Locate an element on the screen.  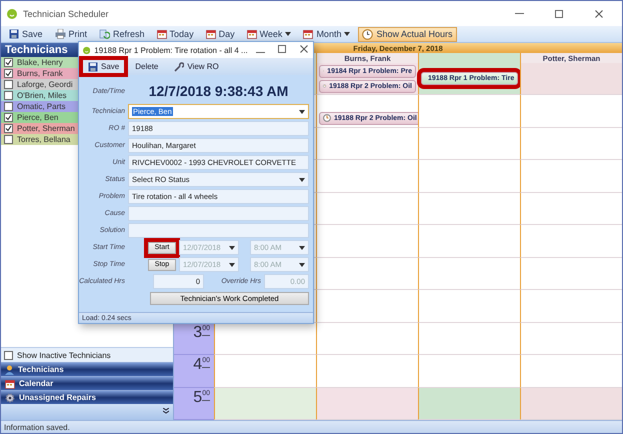
chevron-down-icon is located at coordinates (166, 412).